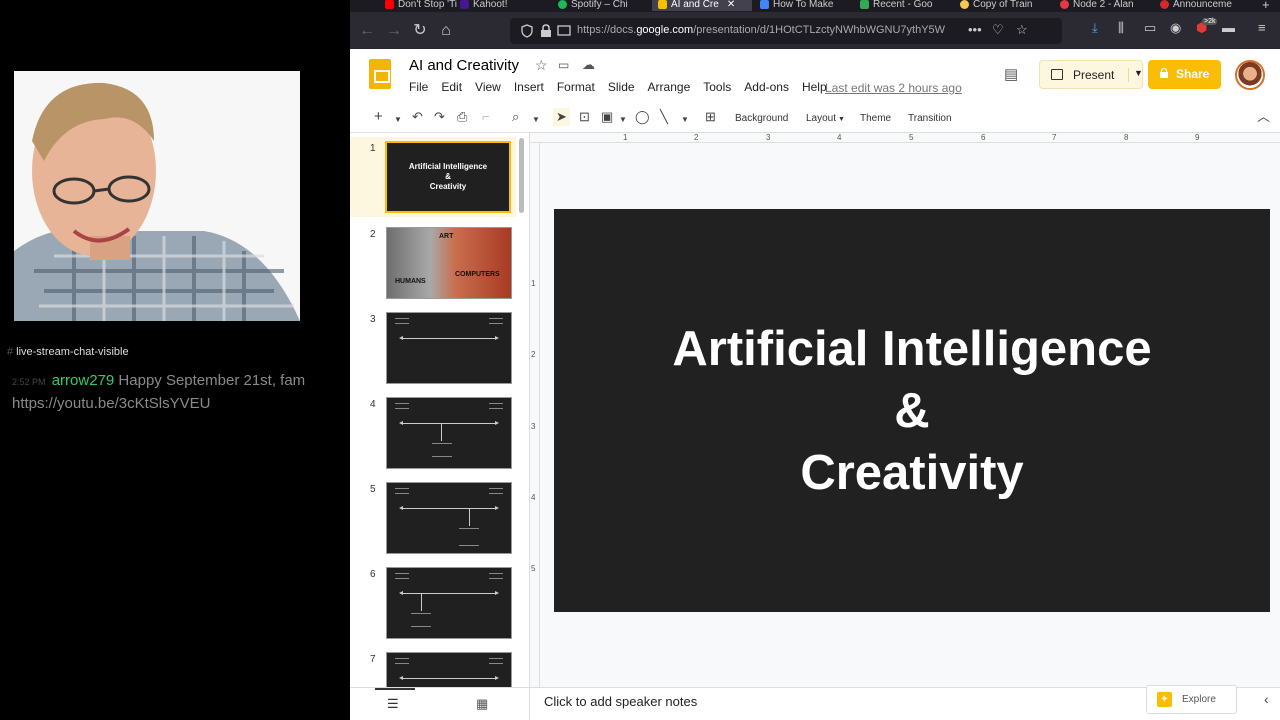 This screenshot has height=720, width=1280. What do you see at coordinates (1184, 74) in the screenshot?
I see `share-button: Share` at bounding box center [1184, 74].